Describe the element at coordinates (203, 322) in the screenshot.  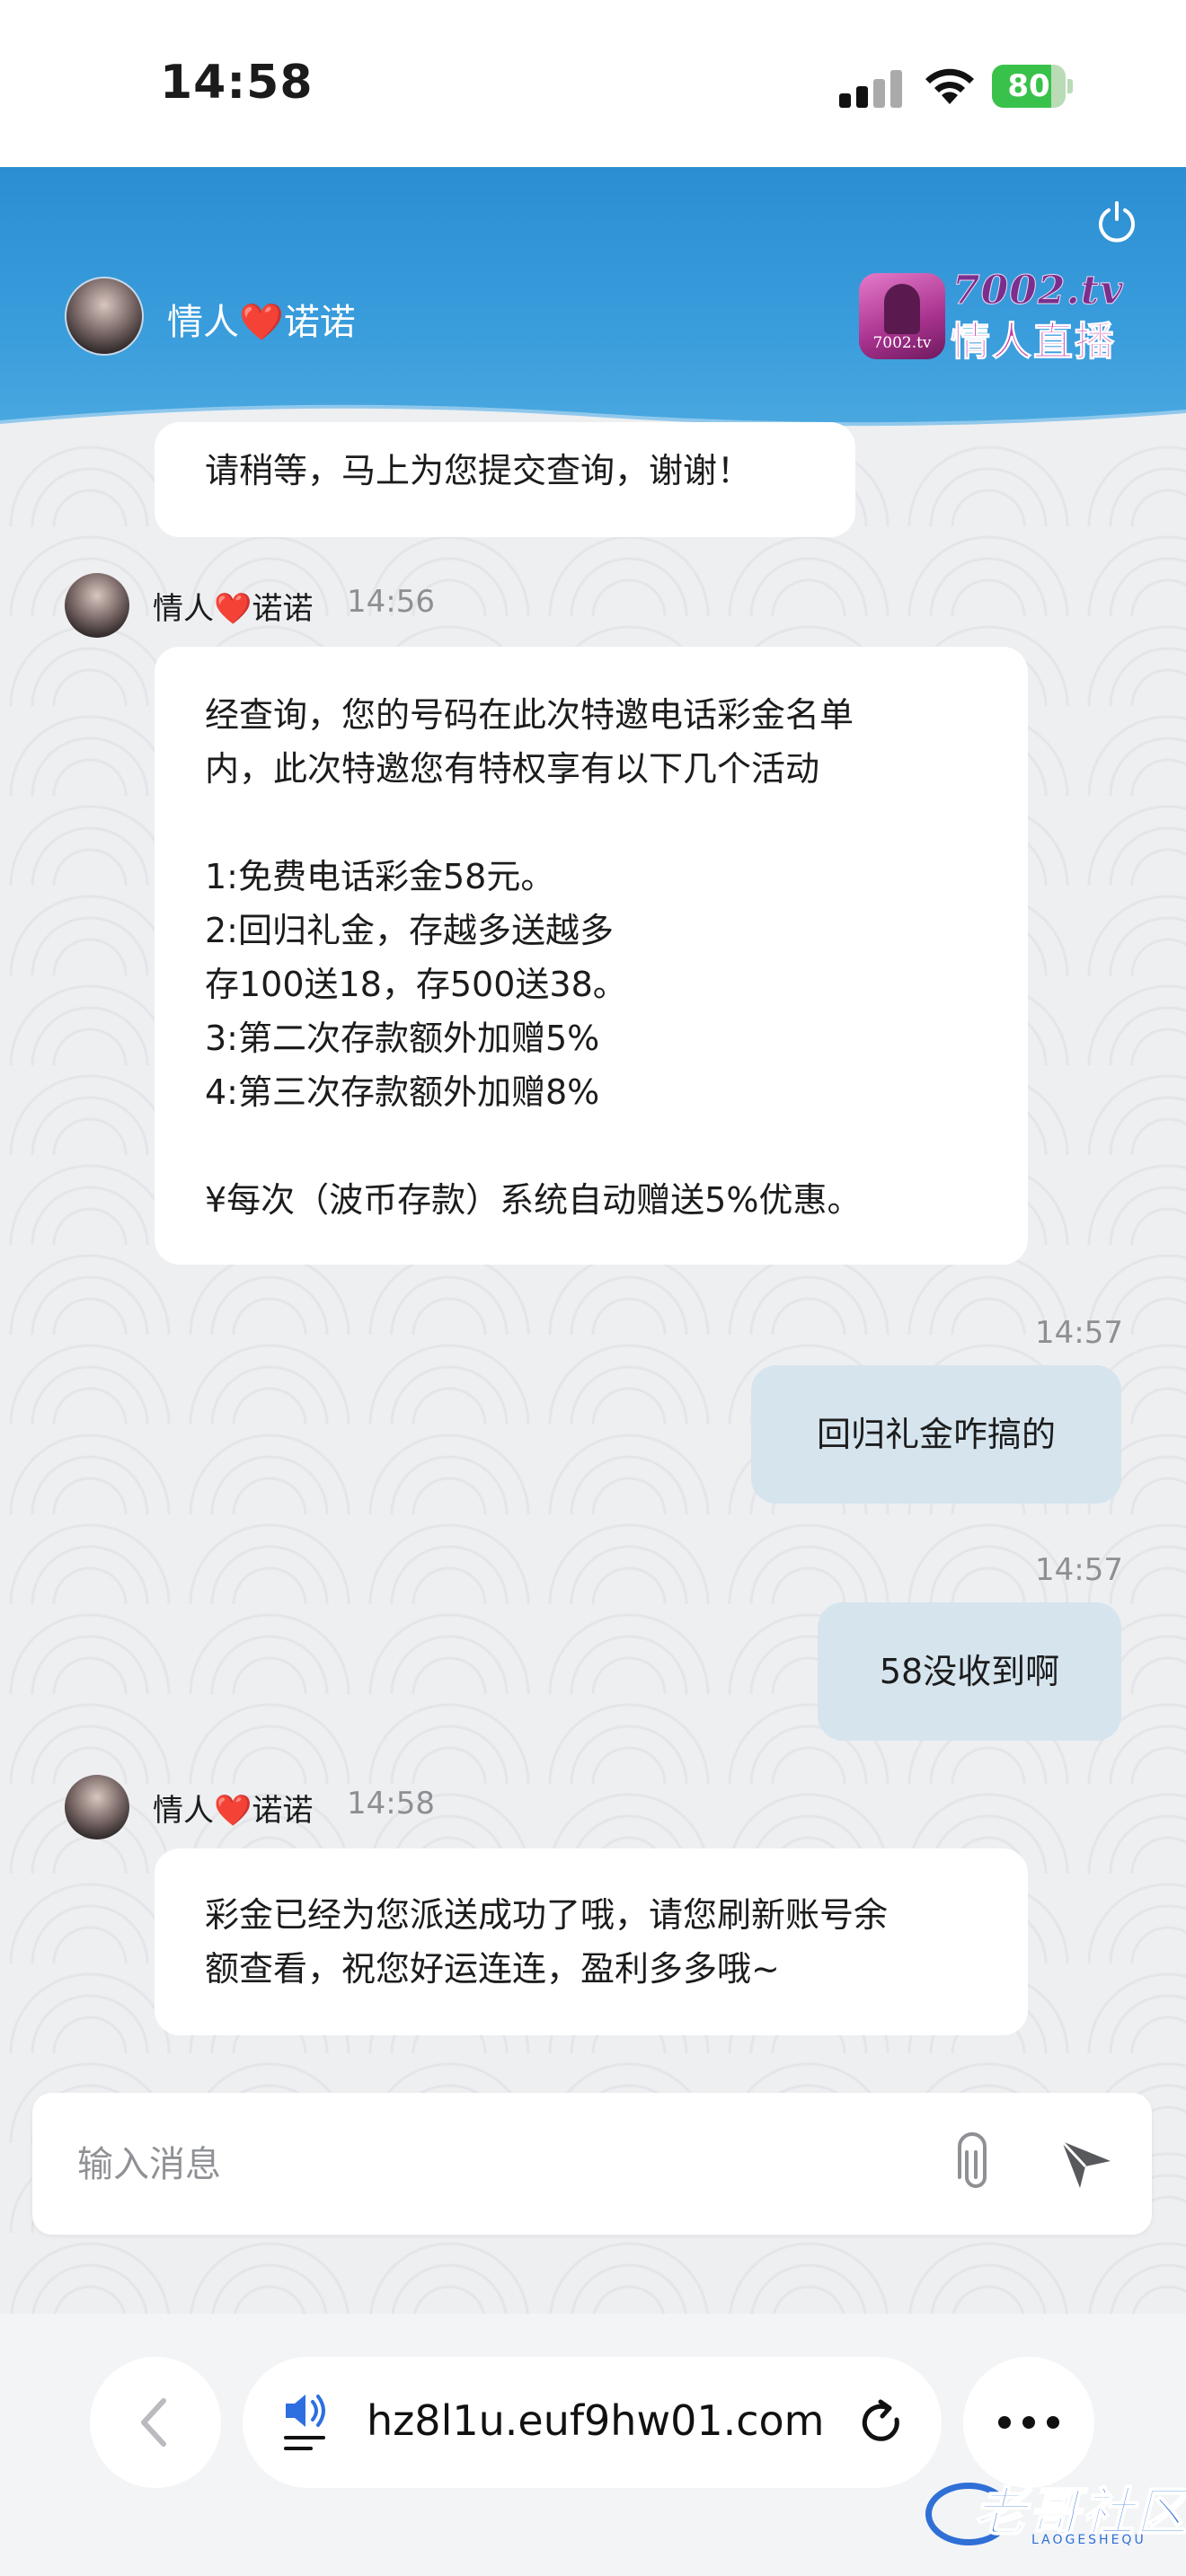
I see `contact-name-prefix: 情人` at that location.